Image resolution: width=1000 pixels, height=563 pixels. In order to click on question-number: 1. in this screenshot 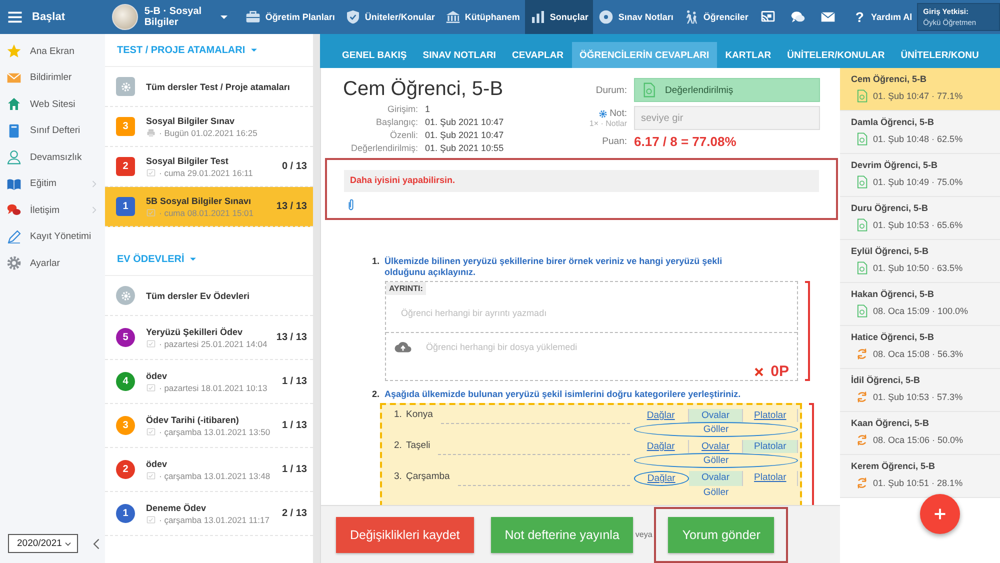, I will do `click(376, 262)`.